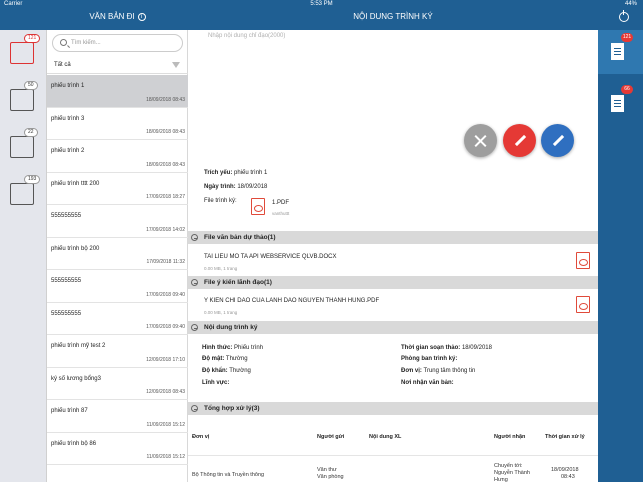 This screenshot has width=643, height=484. I want to click on section-du-thao-title: File văn bản dự thảo(1), so click(240, 237).